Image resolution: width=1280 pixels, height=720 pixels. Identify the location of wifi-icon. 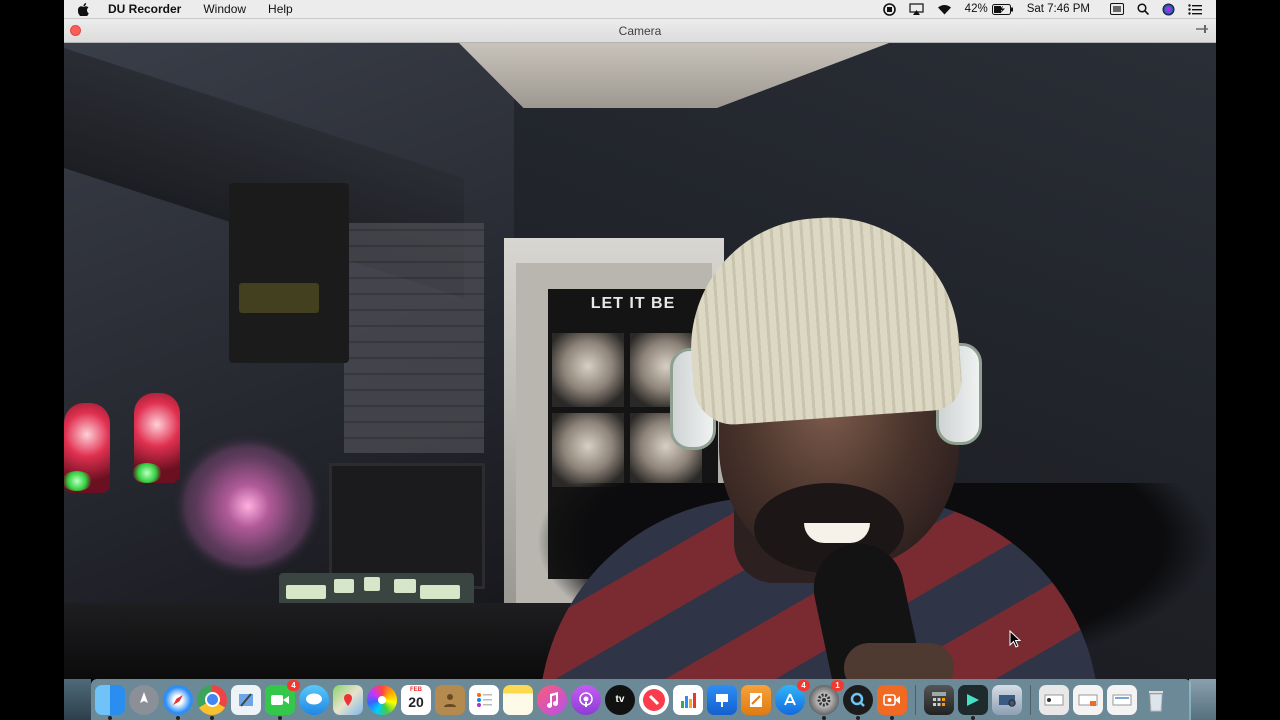
(944, 9).